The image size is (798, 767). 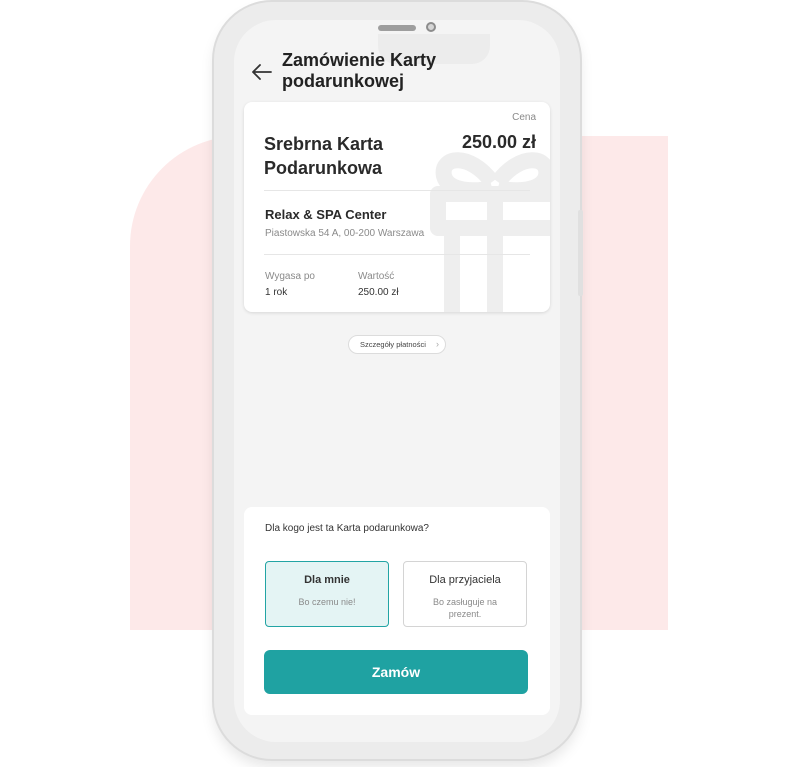 I want to click on card-price: 250.00 zł, so click(x=498, y=142).